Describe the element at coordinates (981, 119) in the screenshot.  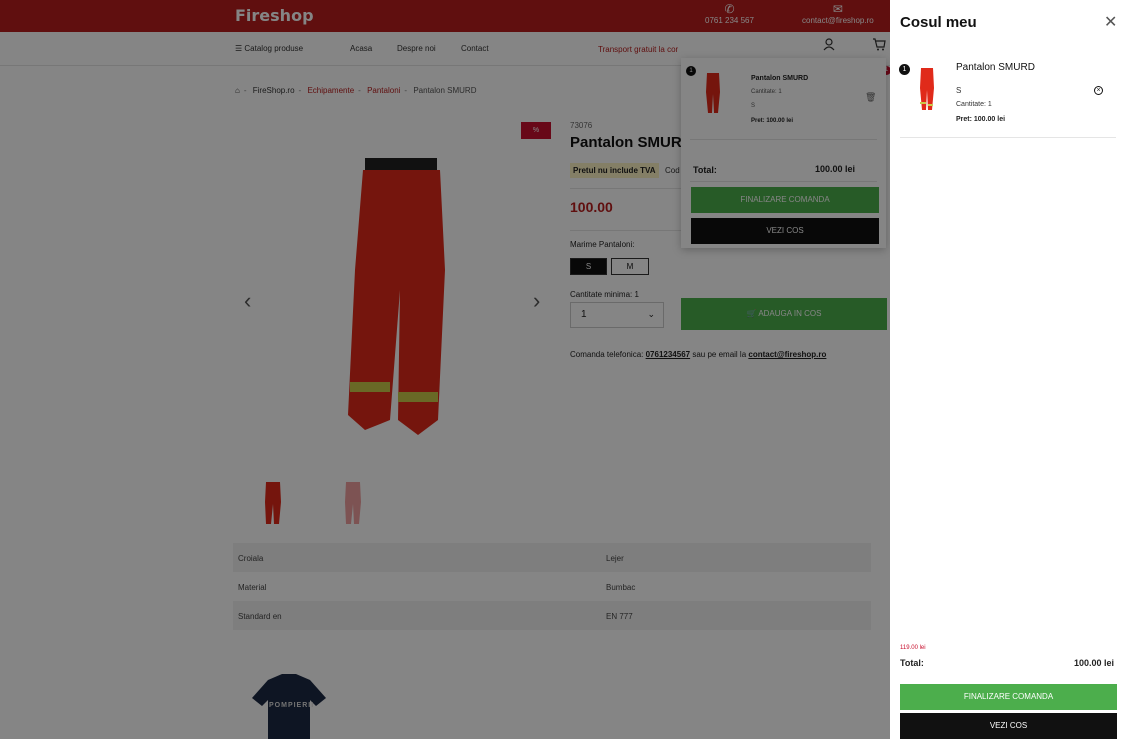
I see `cart-item-price: Pret: 100.00 lei` at that location.